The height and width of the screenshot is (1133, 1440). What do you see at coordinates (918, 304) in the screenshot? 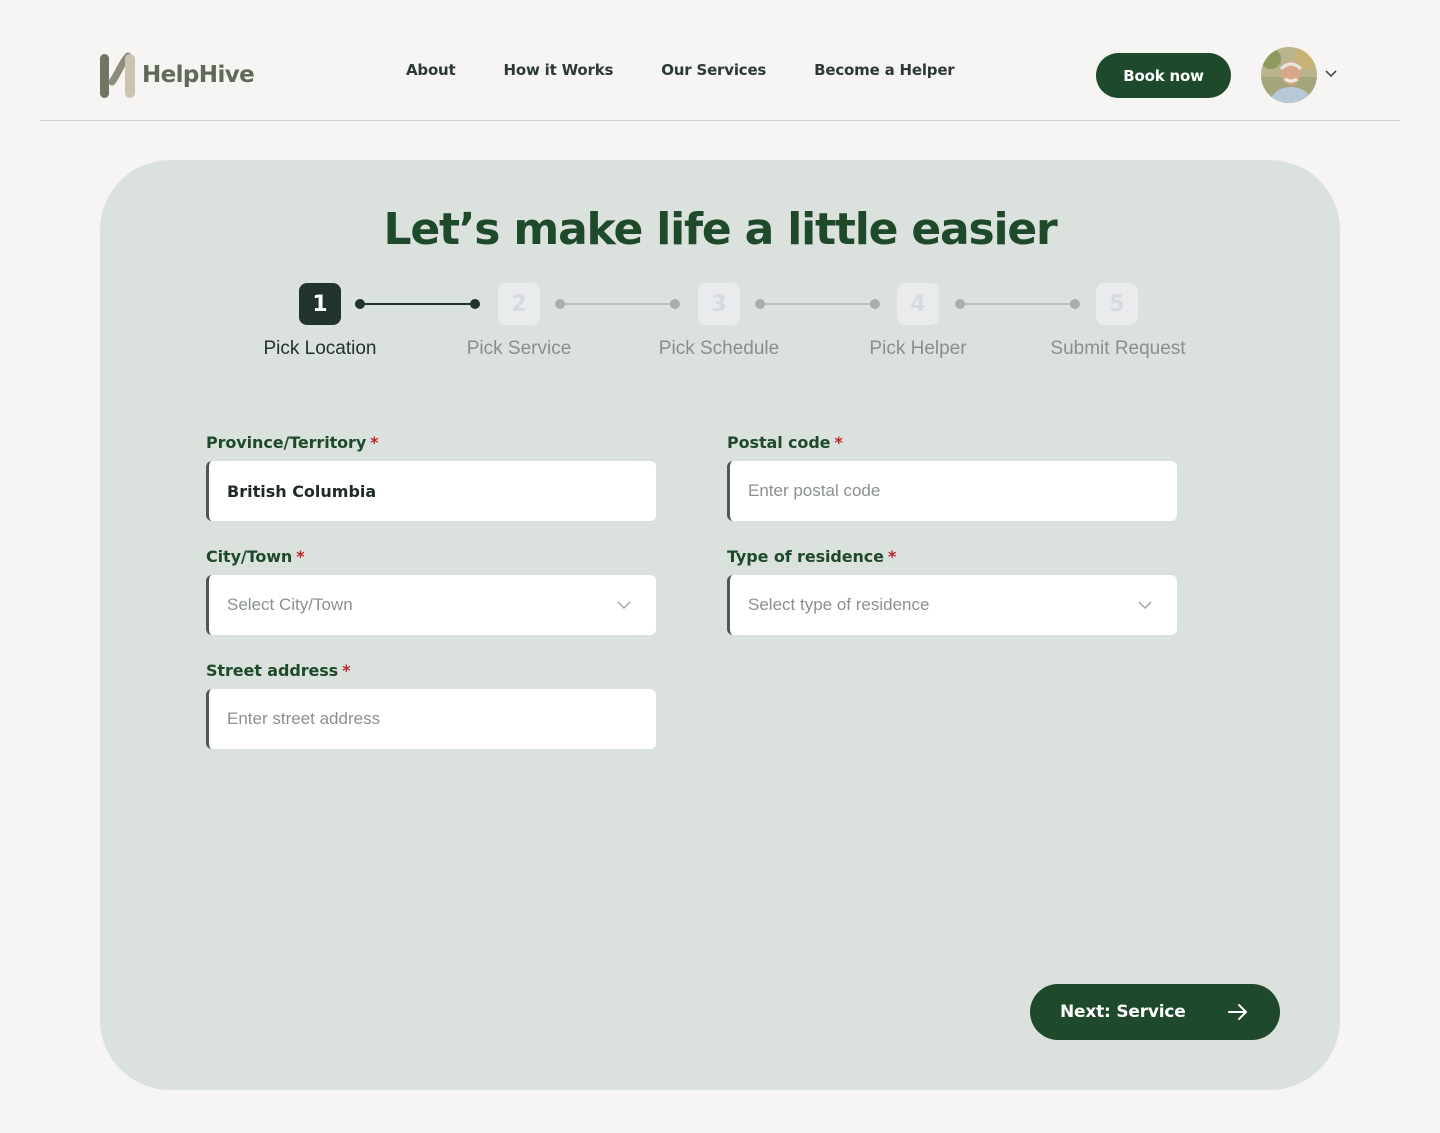
I see `step-4-number: 4` at bounding box center [918, 304].